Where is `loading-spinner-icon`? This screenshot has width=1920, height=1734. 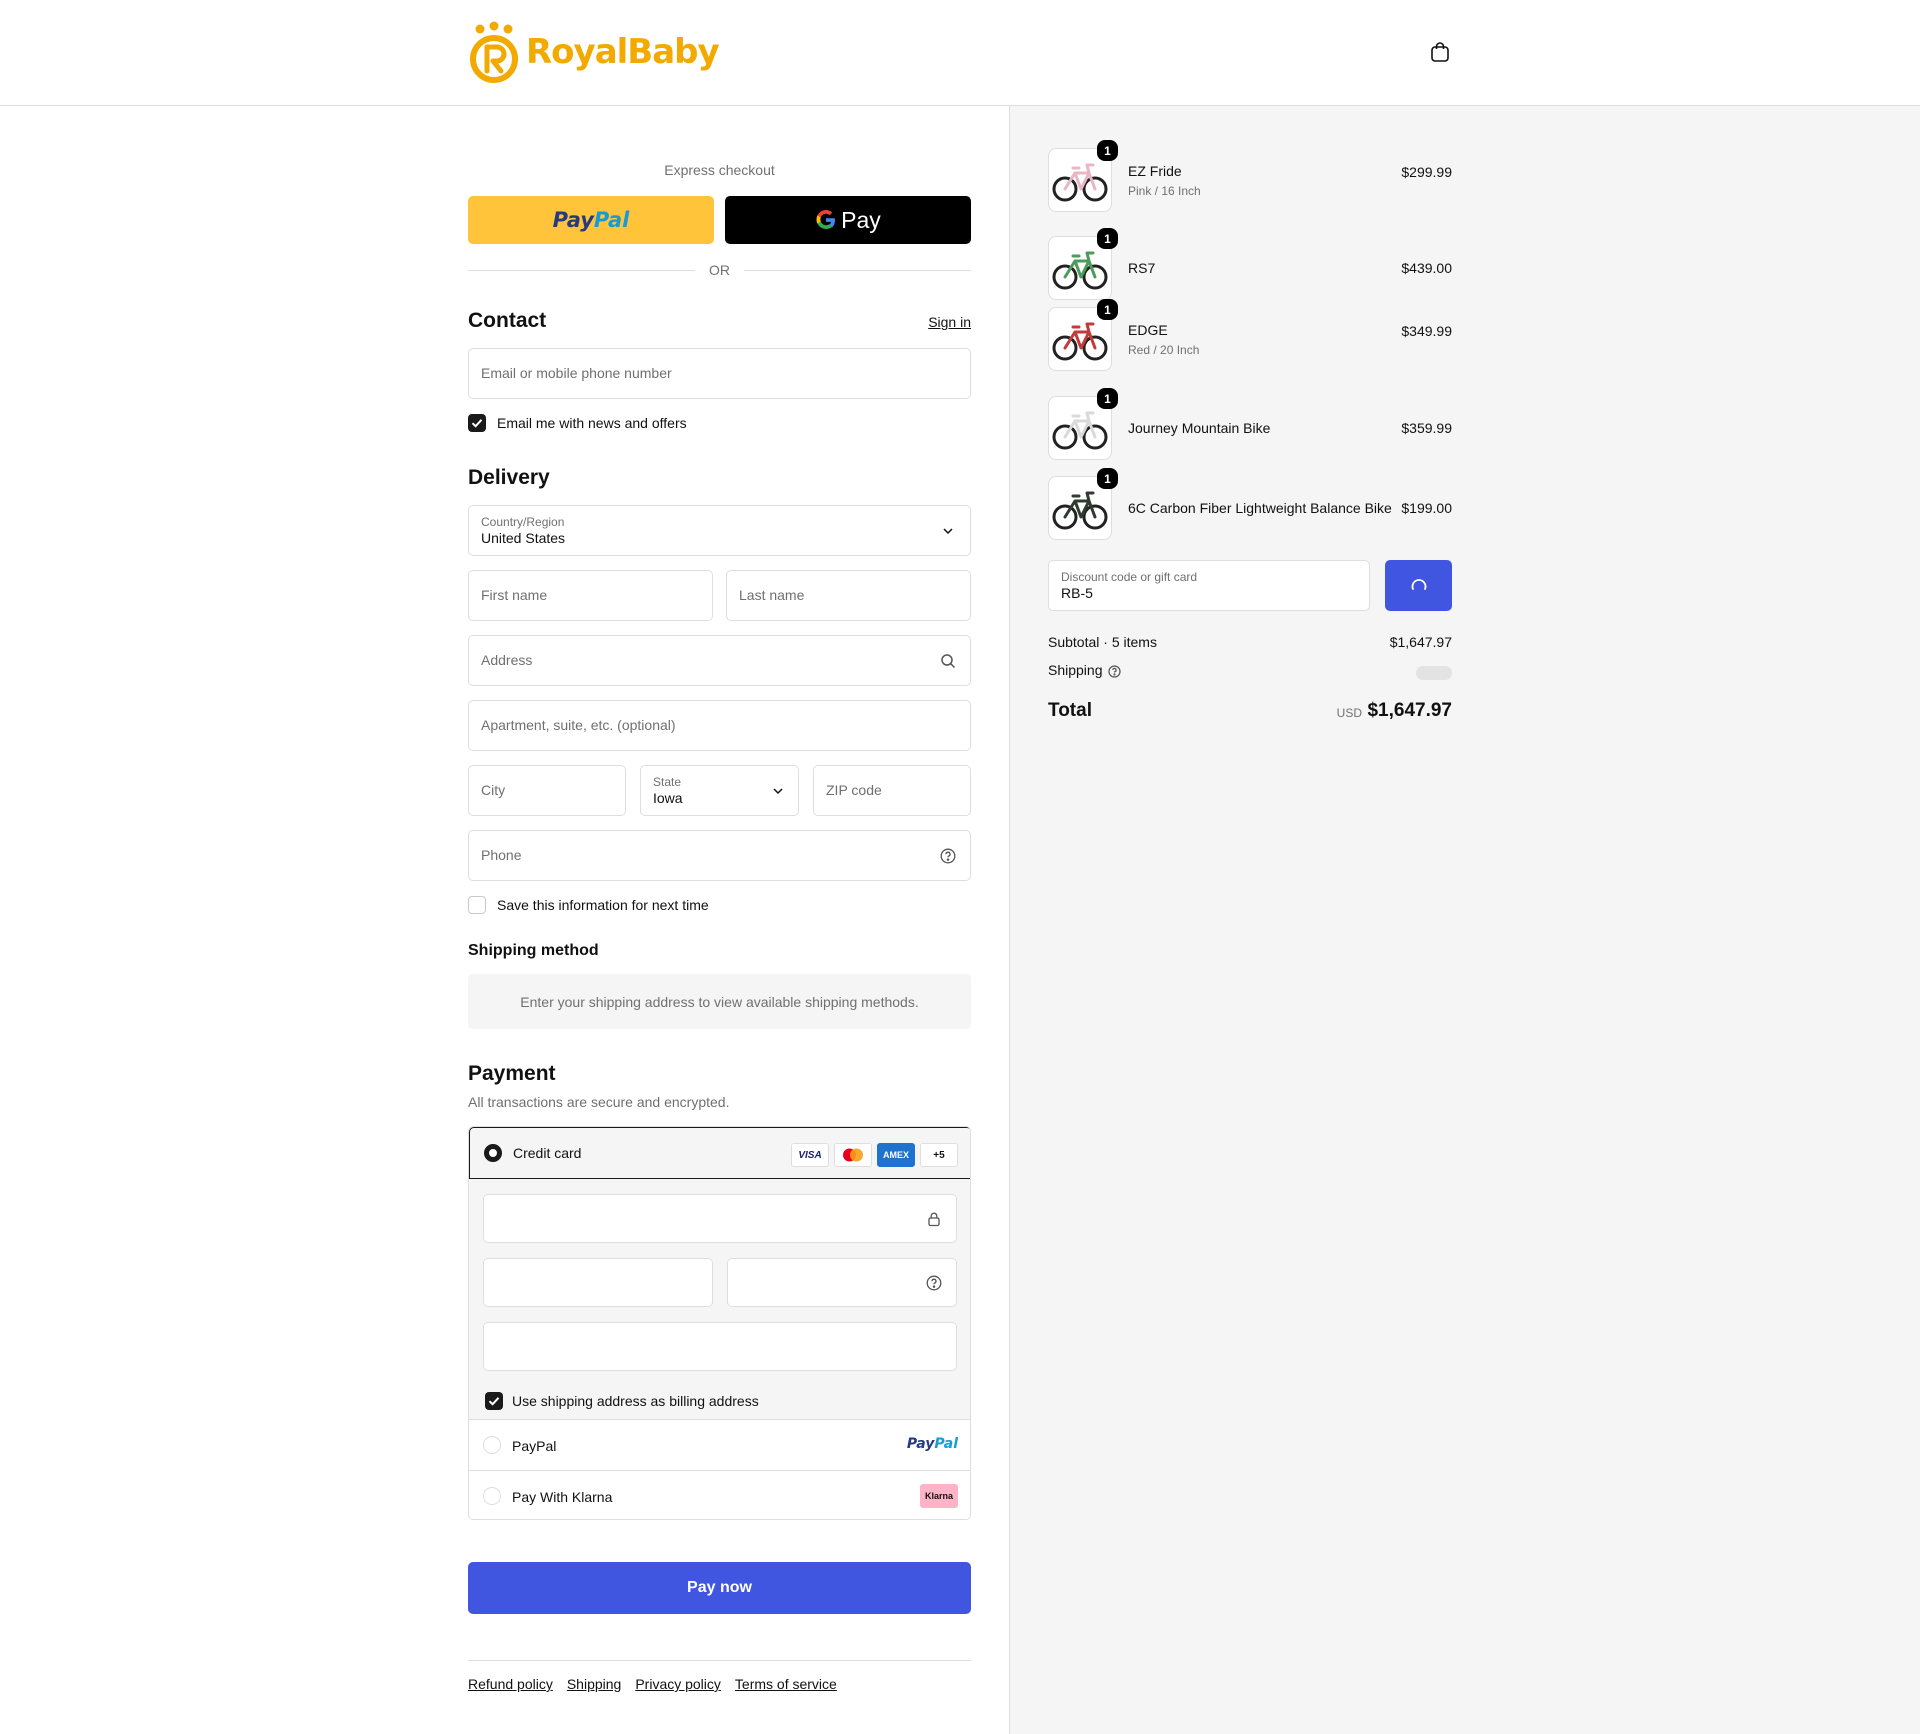
loading-spinner-icon is located at coordinates (1418, 584).